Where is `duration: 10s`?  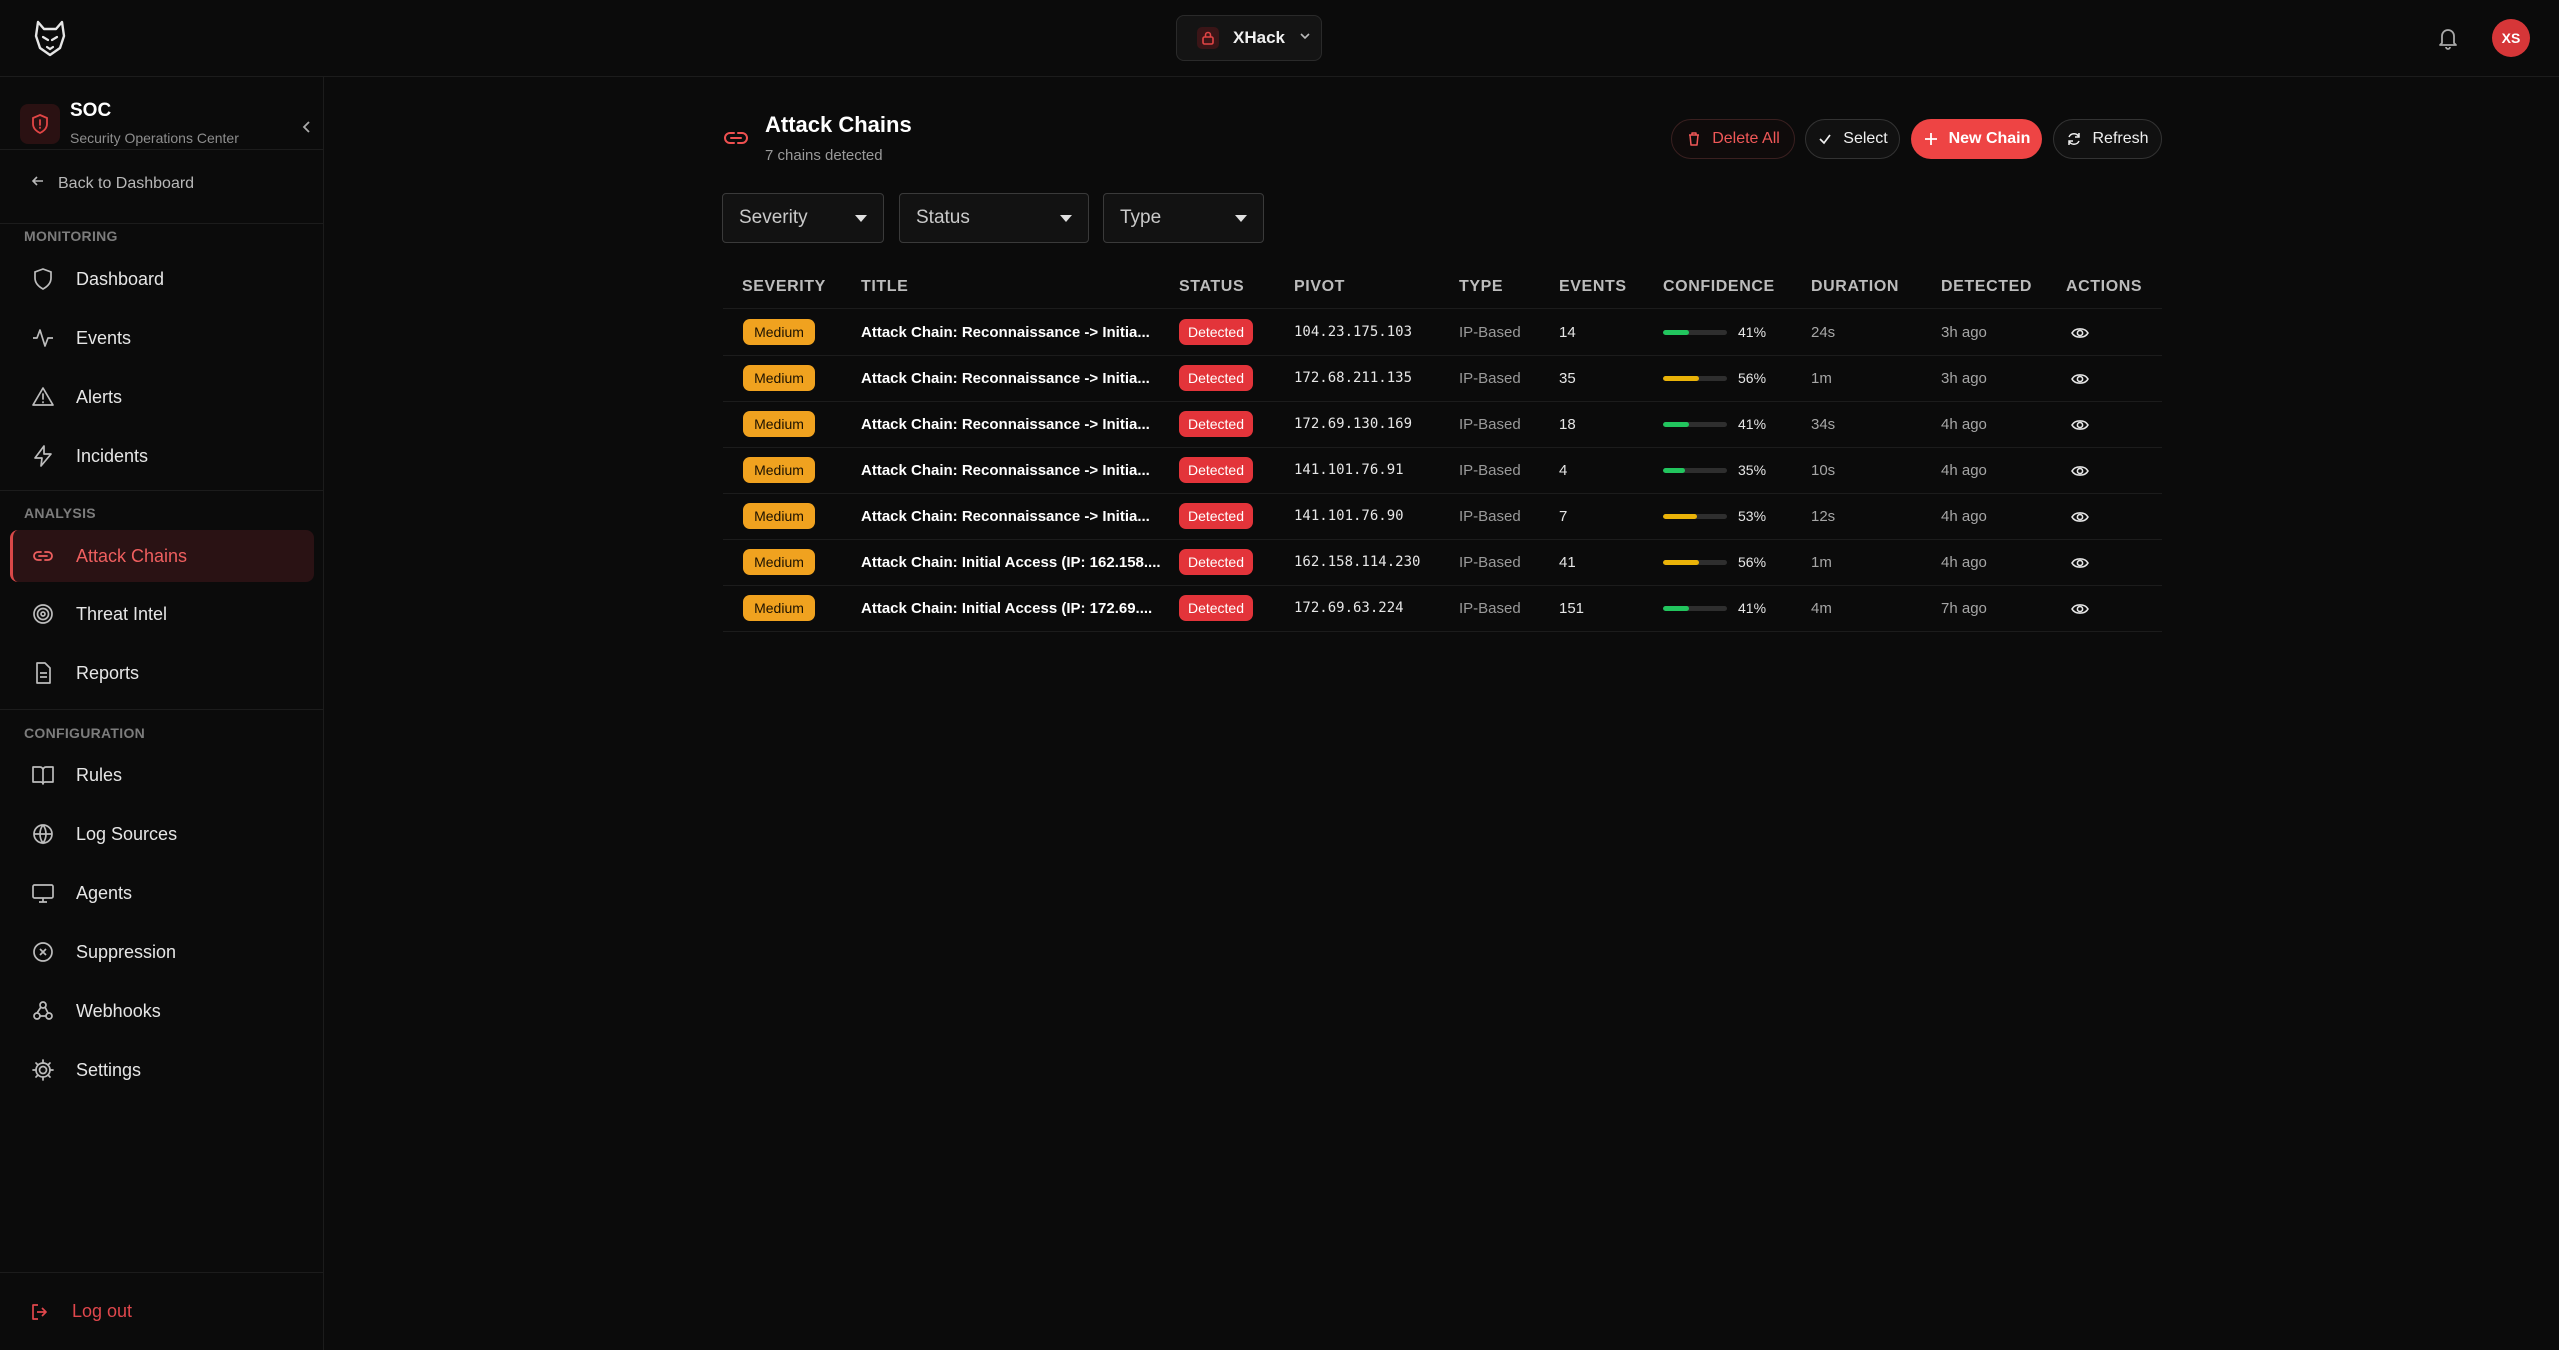 duration: 10s is located at coordinates (1823, 470).